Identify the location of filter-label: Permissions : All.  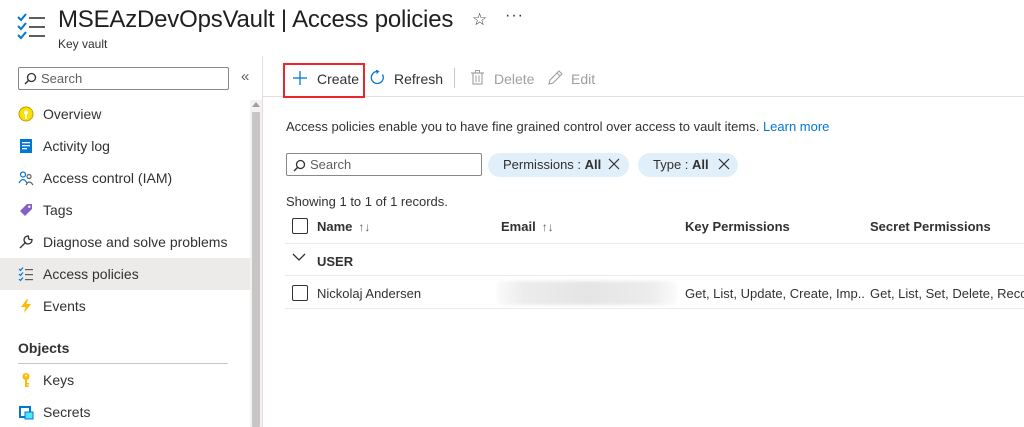
(552, 164).